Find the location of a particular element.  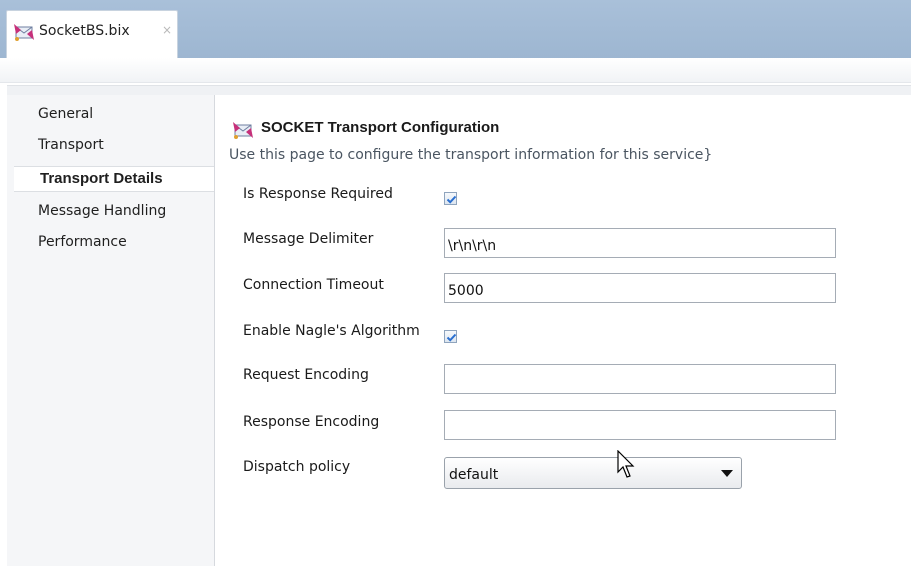

request-encoding-input is located at coordinates (640, 379).